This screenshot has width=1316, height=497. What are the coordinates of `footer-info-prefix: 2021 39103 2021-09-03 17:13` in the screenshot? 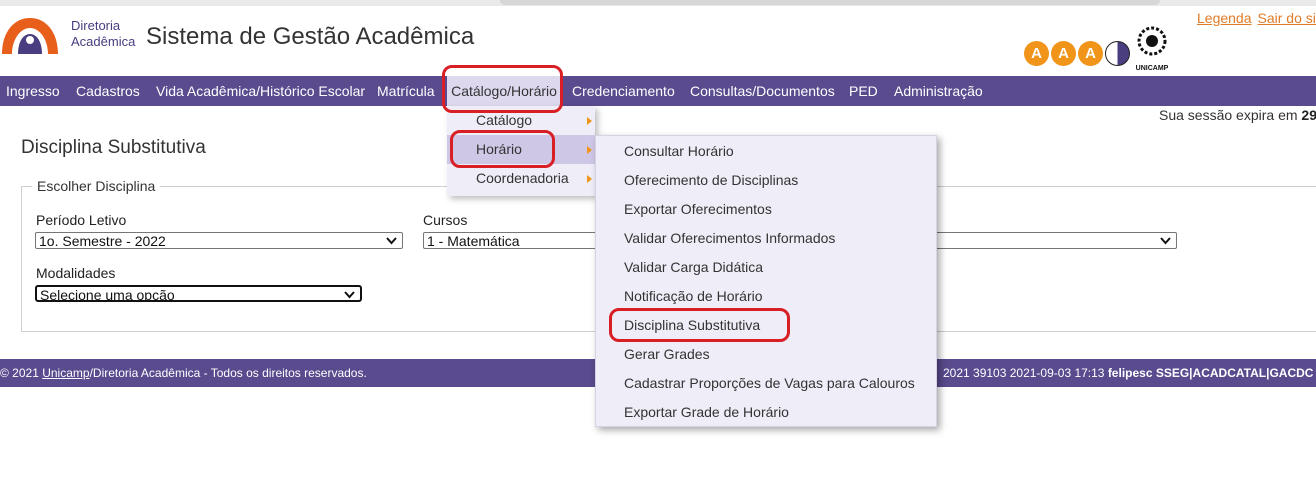 It's located at (1025, 373).